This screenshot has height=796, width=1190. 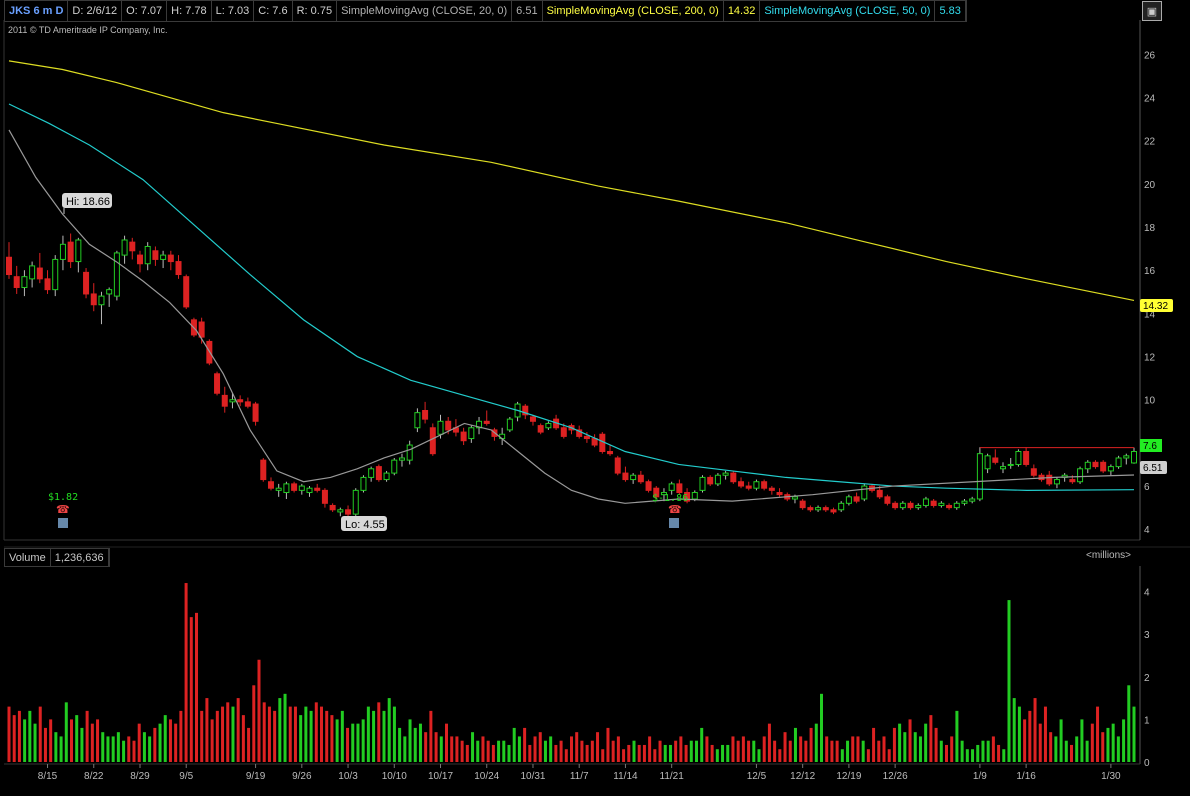 I want to click on phone-icon: ☎, so click(x=63, y=510).